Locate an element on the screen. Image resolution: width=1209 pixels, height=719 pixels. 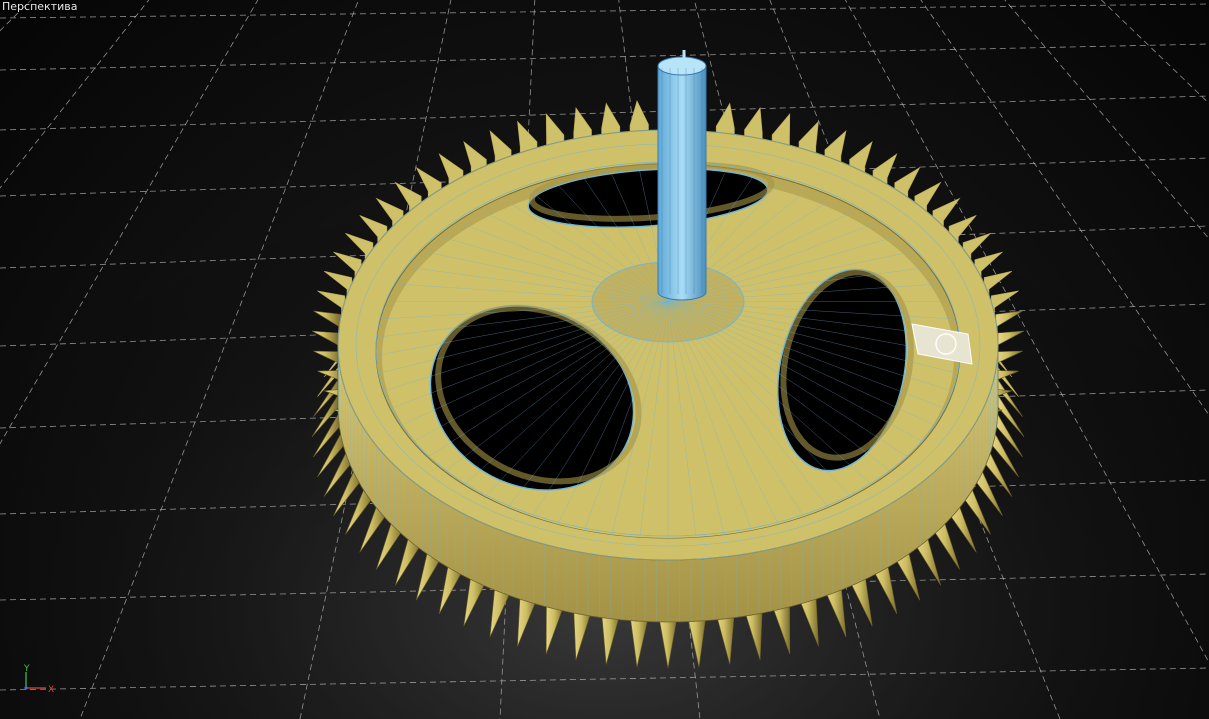
z-axis-origin is located at coordinates (26, 688).